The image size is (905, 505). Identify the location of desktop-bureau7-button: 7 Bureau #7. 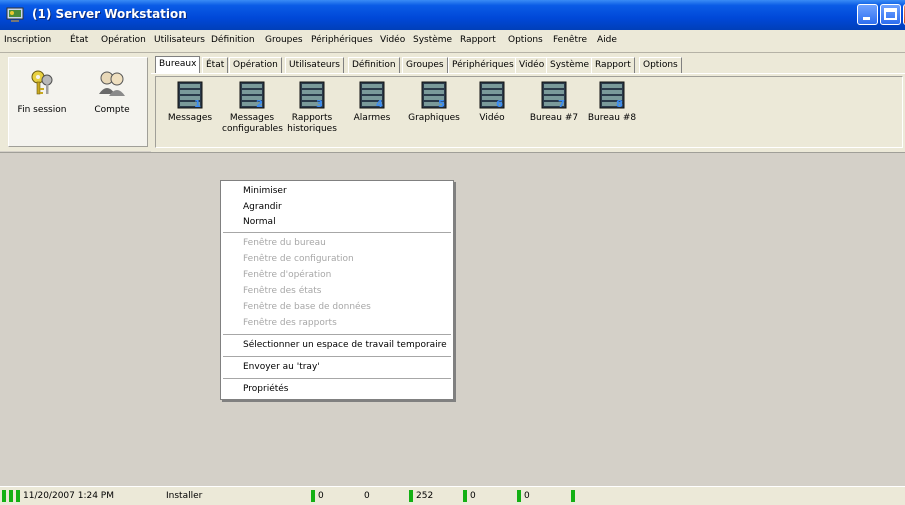
(554, 102).